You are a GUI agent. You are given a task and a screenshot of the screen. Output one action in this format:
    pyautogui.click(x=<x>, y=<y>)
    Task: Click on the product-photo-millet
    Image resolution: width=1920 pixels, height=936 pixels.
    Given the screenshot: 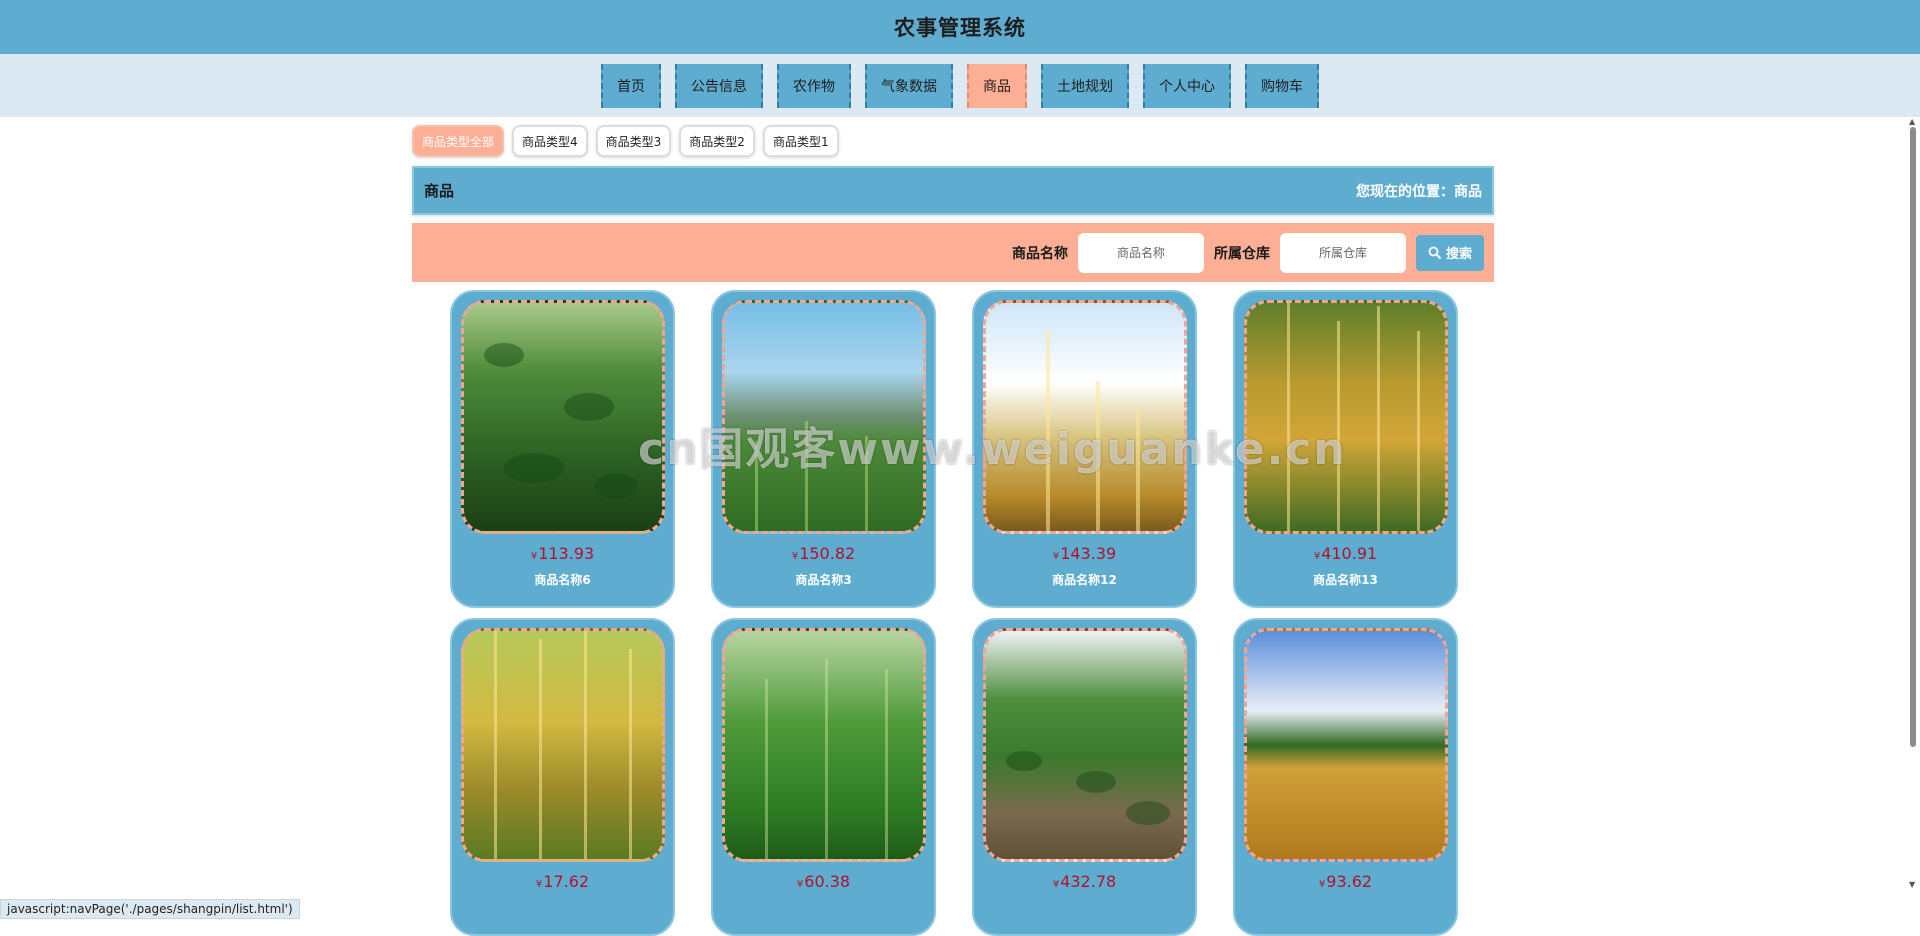 What is the action you would take?
    pyautogui.click(x=824, y=745)
    